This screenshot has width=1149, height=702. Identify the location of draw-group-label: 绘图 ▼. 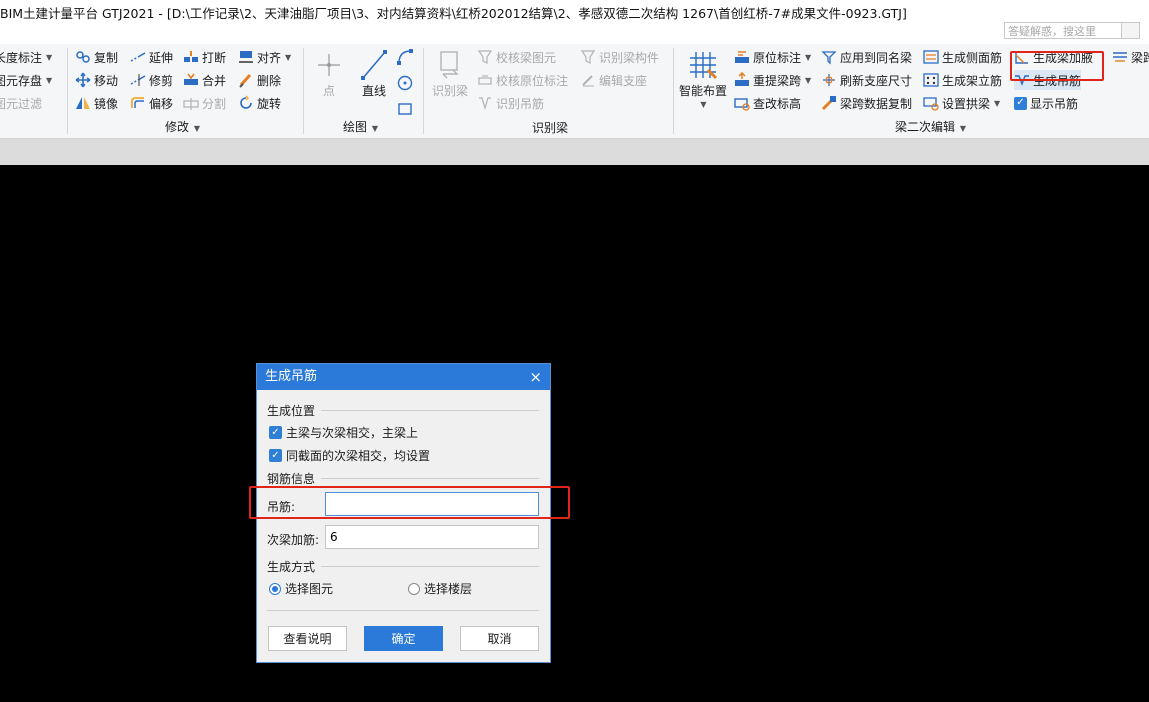
(360, 126).